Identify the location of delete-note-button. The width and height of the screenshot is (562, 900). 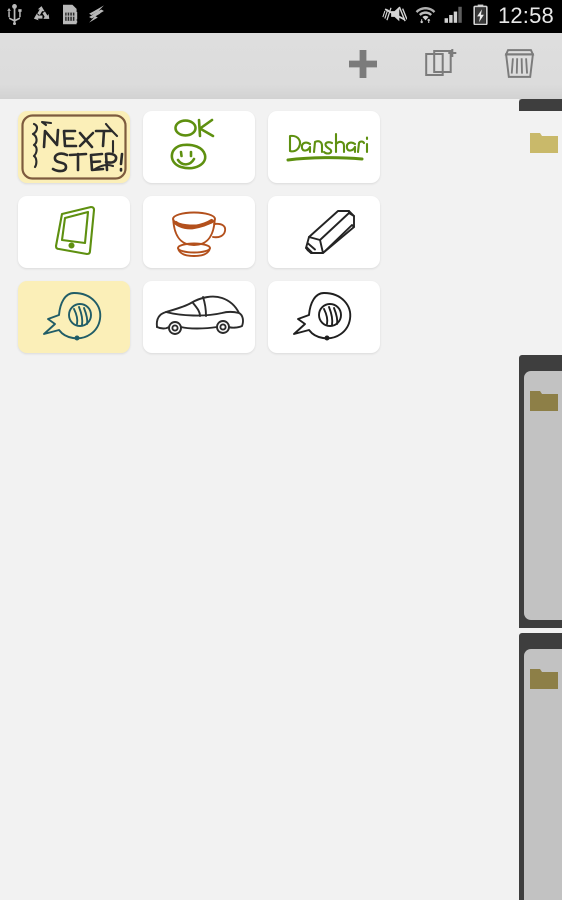
(519, 66).